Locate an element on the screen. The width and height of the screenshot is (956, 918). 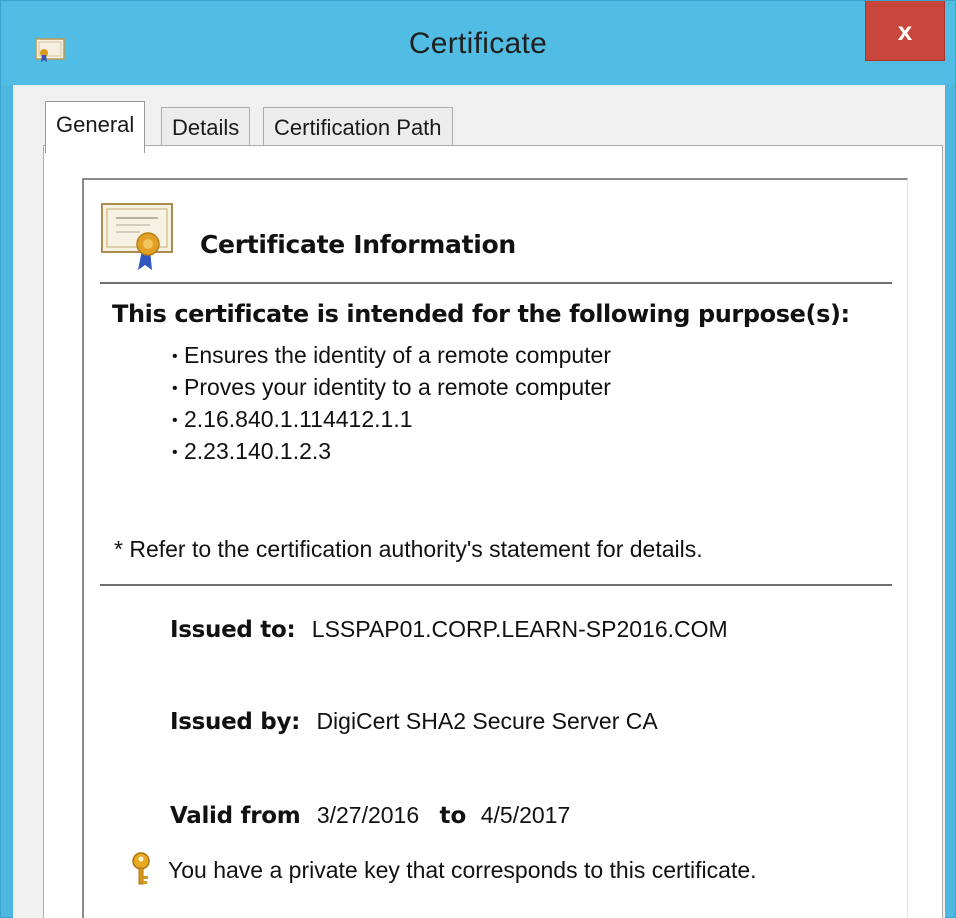
valid-from-value: 3/27/2016 is located at coordinates (368, 815).